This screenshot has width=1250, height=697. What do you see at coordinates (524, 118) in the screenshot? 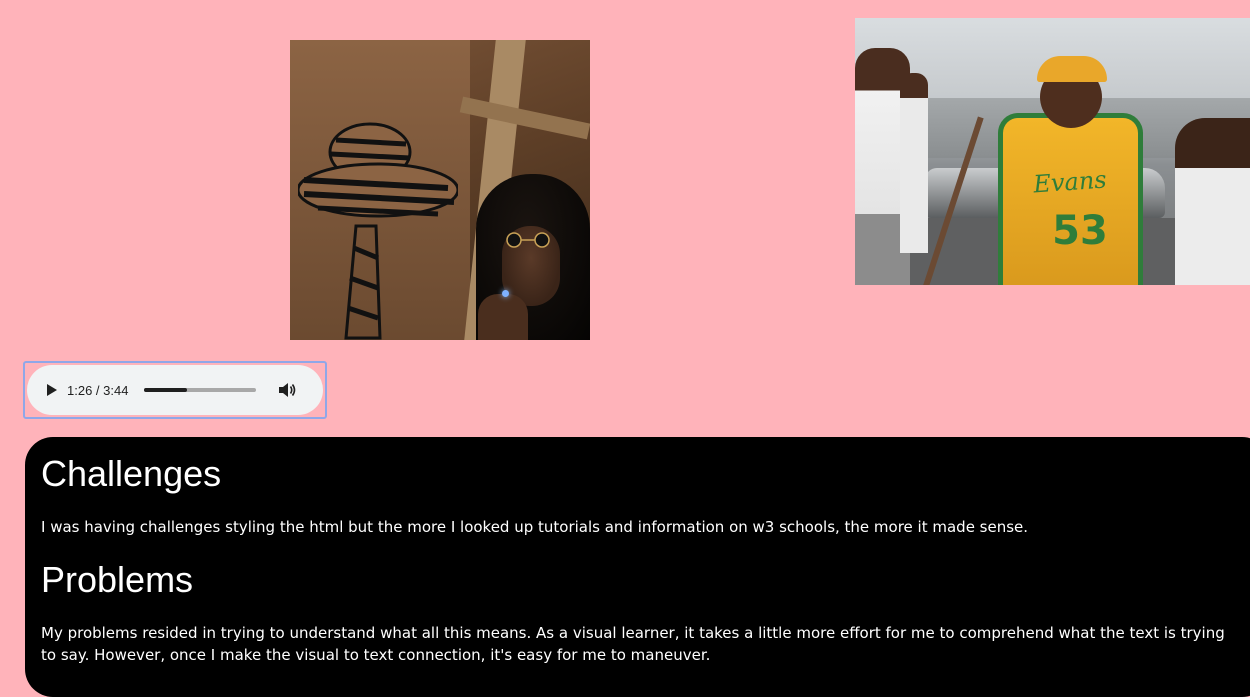
I see `wood-crossbeam` at bounding box center [524, 118].